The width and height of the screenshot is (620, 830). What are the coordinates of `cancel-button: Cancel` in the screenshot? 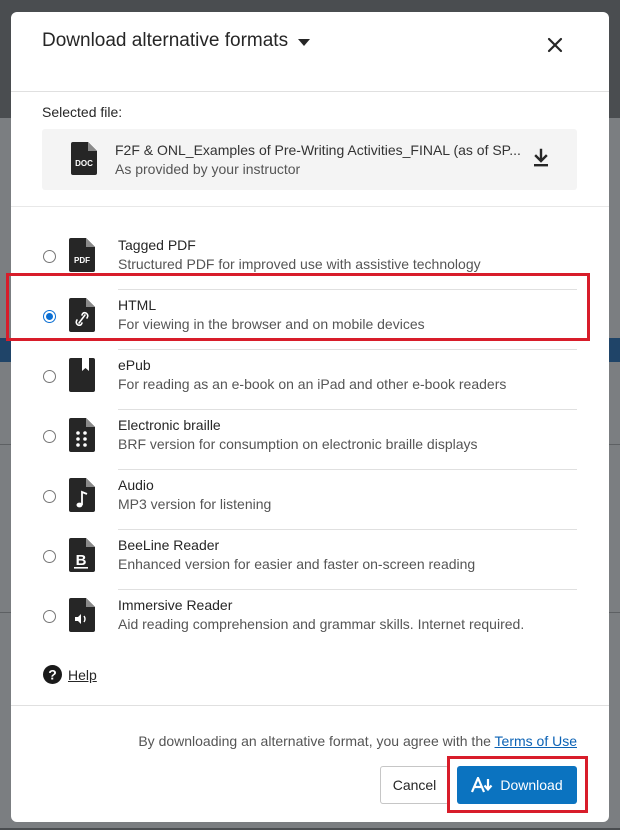 It's located at (414, 785).